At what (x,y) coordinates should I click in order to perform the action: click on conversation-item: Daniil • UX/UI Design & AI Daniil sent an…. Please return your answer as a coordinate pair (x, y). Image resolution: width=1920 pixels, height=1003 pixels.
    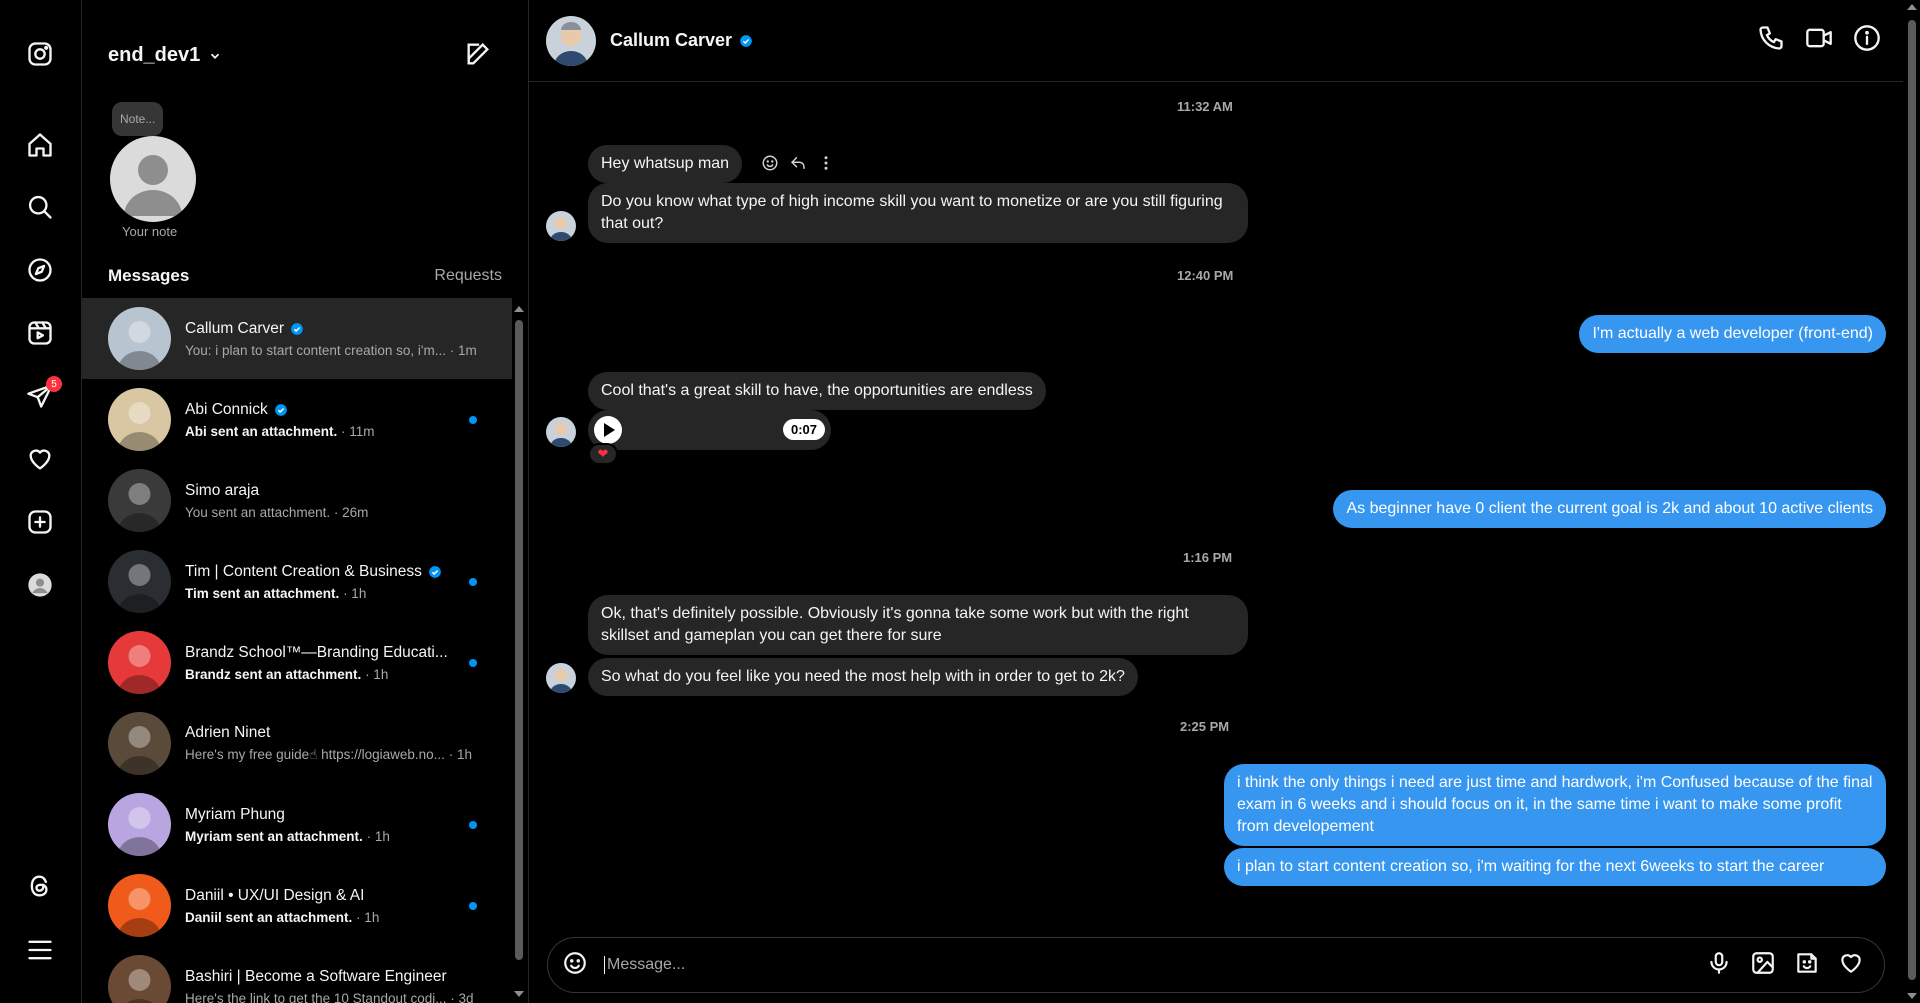
    Looking at the image, I should click on (297, 905).